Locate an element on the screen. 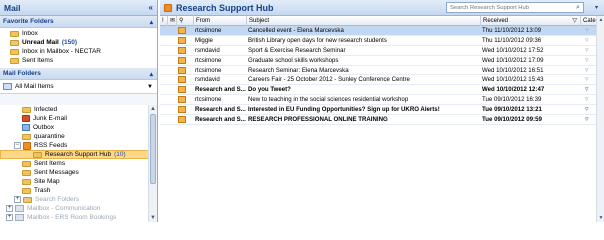  mail-folders-header: Mail Folders ▴ is located at coordinates (78, 74).